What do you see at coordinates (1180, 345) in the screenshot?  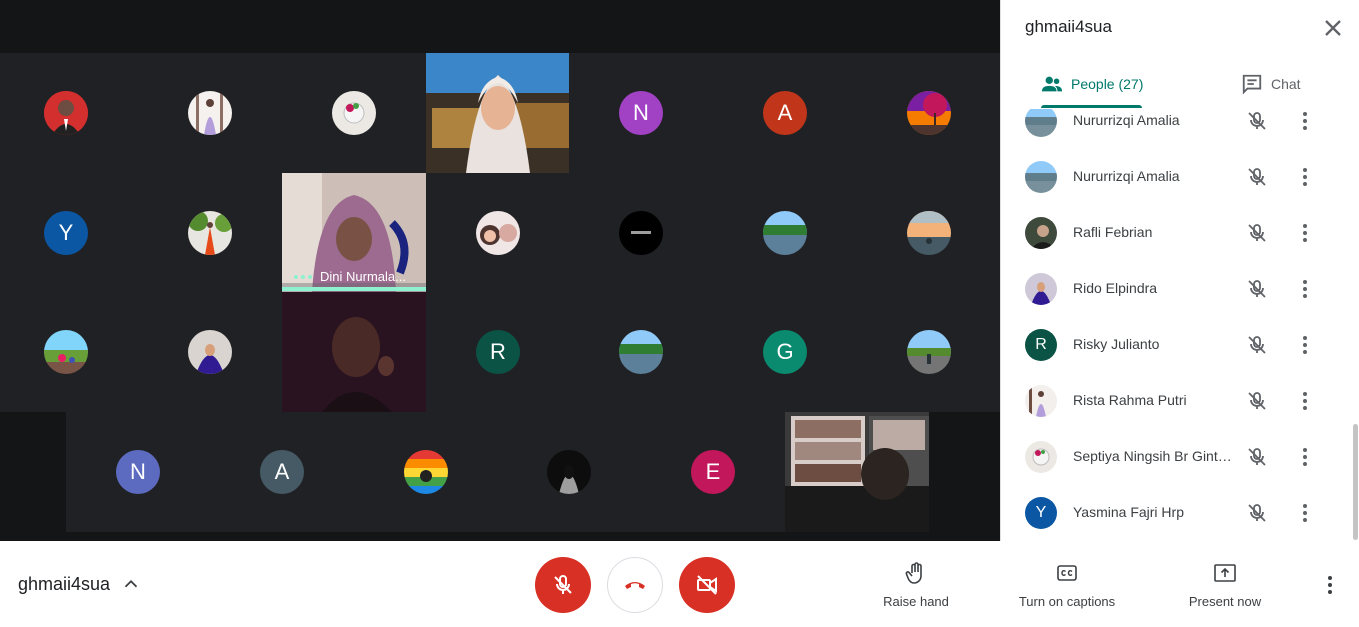 I see `participant-row: R Risky Julianto` at bounding box center [1180, 345].